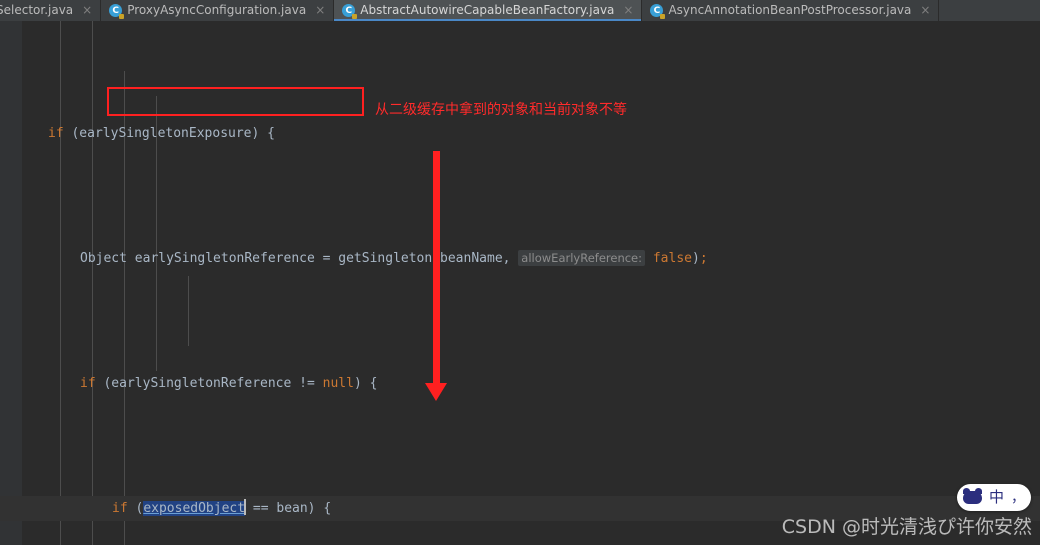 This screenshot has width=1040, height=545. Describe the element at coordinates (501, 110) in the screenshot. I see `annotation-note: 从二级缓存中拿到的对象和当前对象不等` at that location.